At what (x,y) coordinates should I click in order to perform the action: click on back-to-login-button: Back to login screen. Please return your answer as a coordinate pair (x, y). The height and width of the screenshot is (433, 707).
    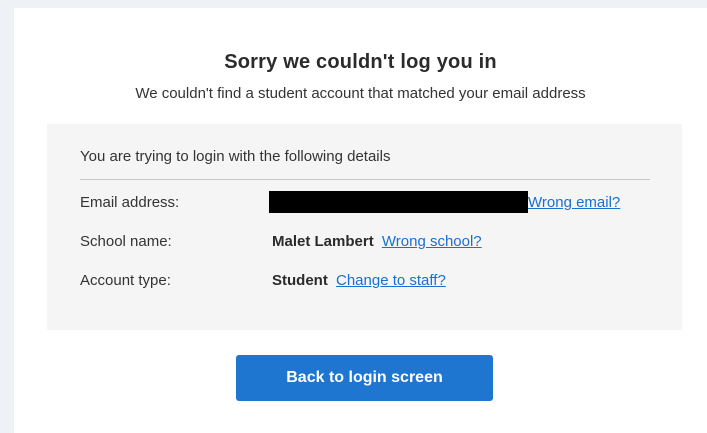
    Looking at the image, I should click on (364, 378).